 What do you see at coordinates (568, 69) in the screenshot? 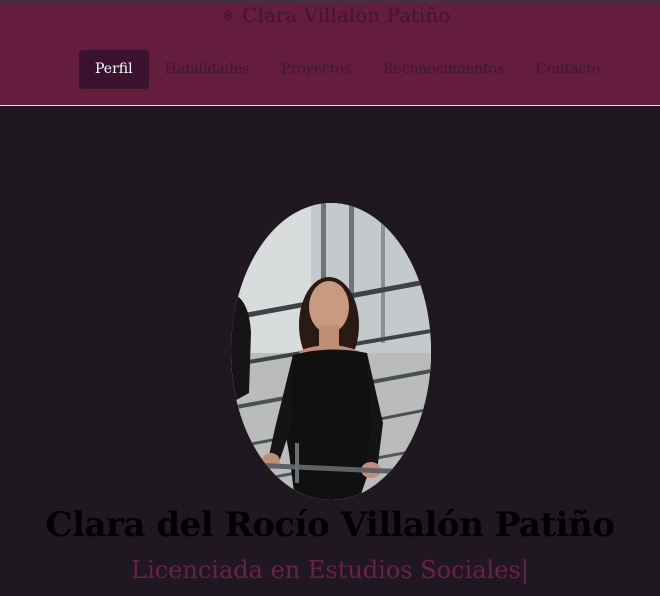
I see `nav-item-contacto: Contacto` at bounding box center [568, 69].